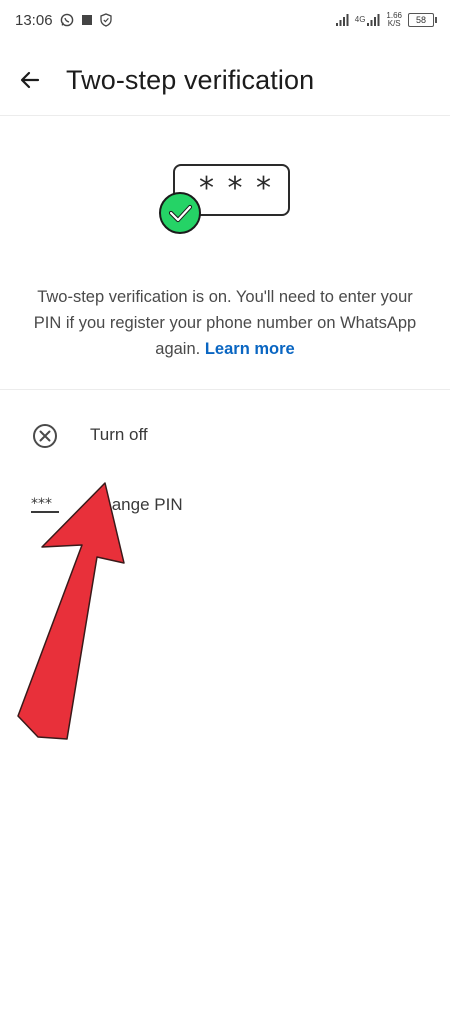 This screenshot has height=1024, width=450. I want to click on turn-off-option: Turn off, so click(225, 435).